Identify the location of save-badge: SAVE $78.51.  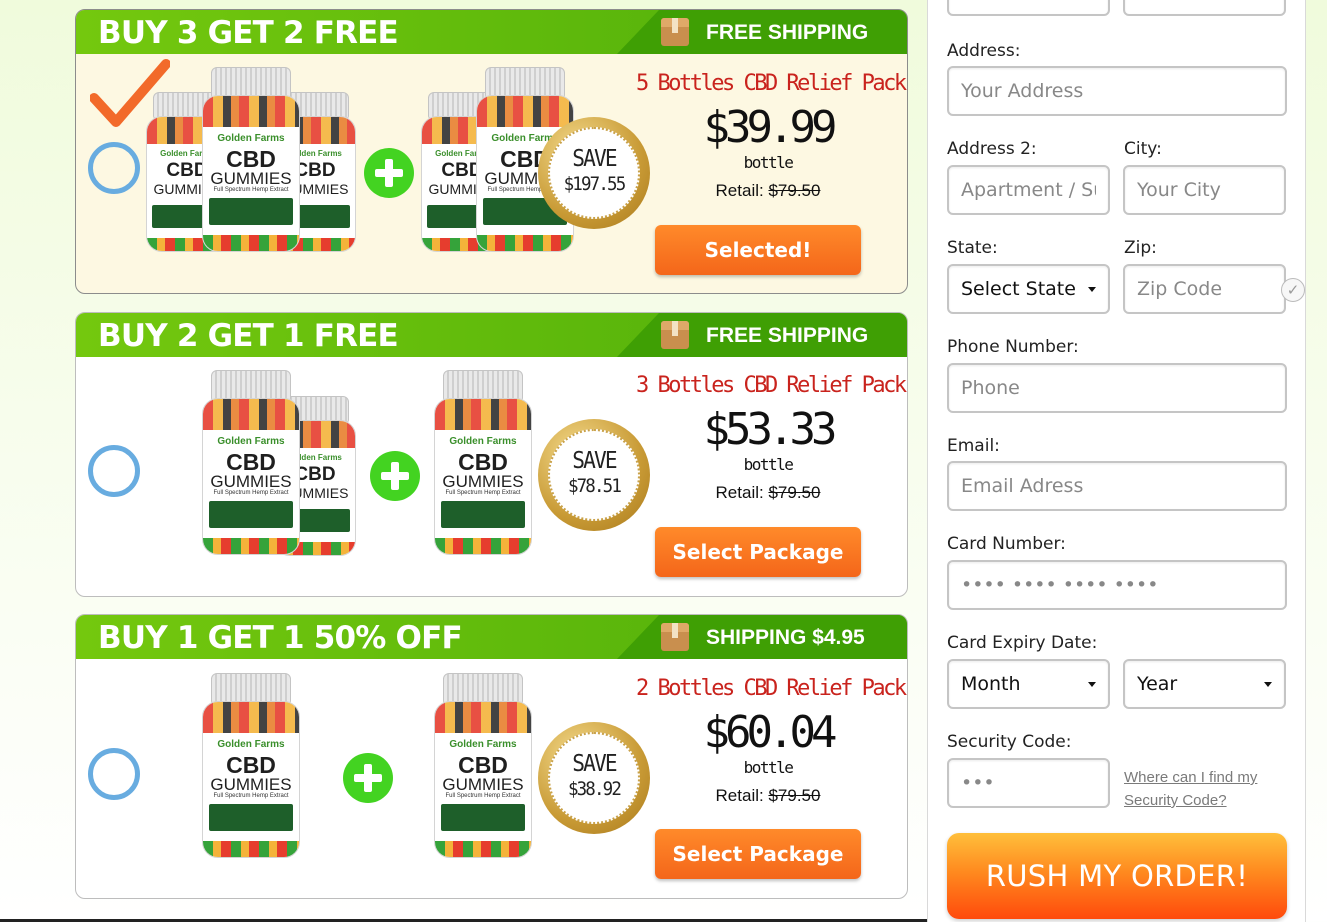
(594, 475).